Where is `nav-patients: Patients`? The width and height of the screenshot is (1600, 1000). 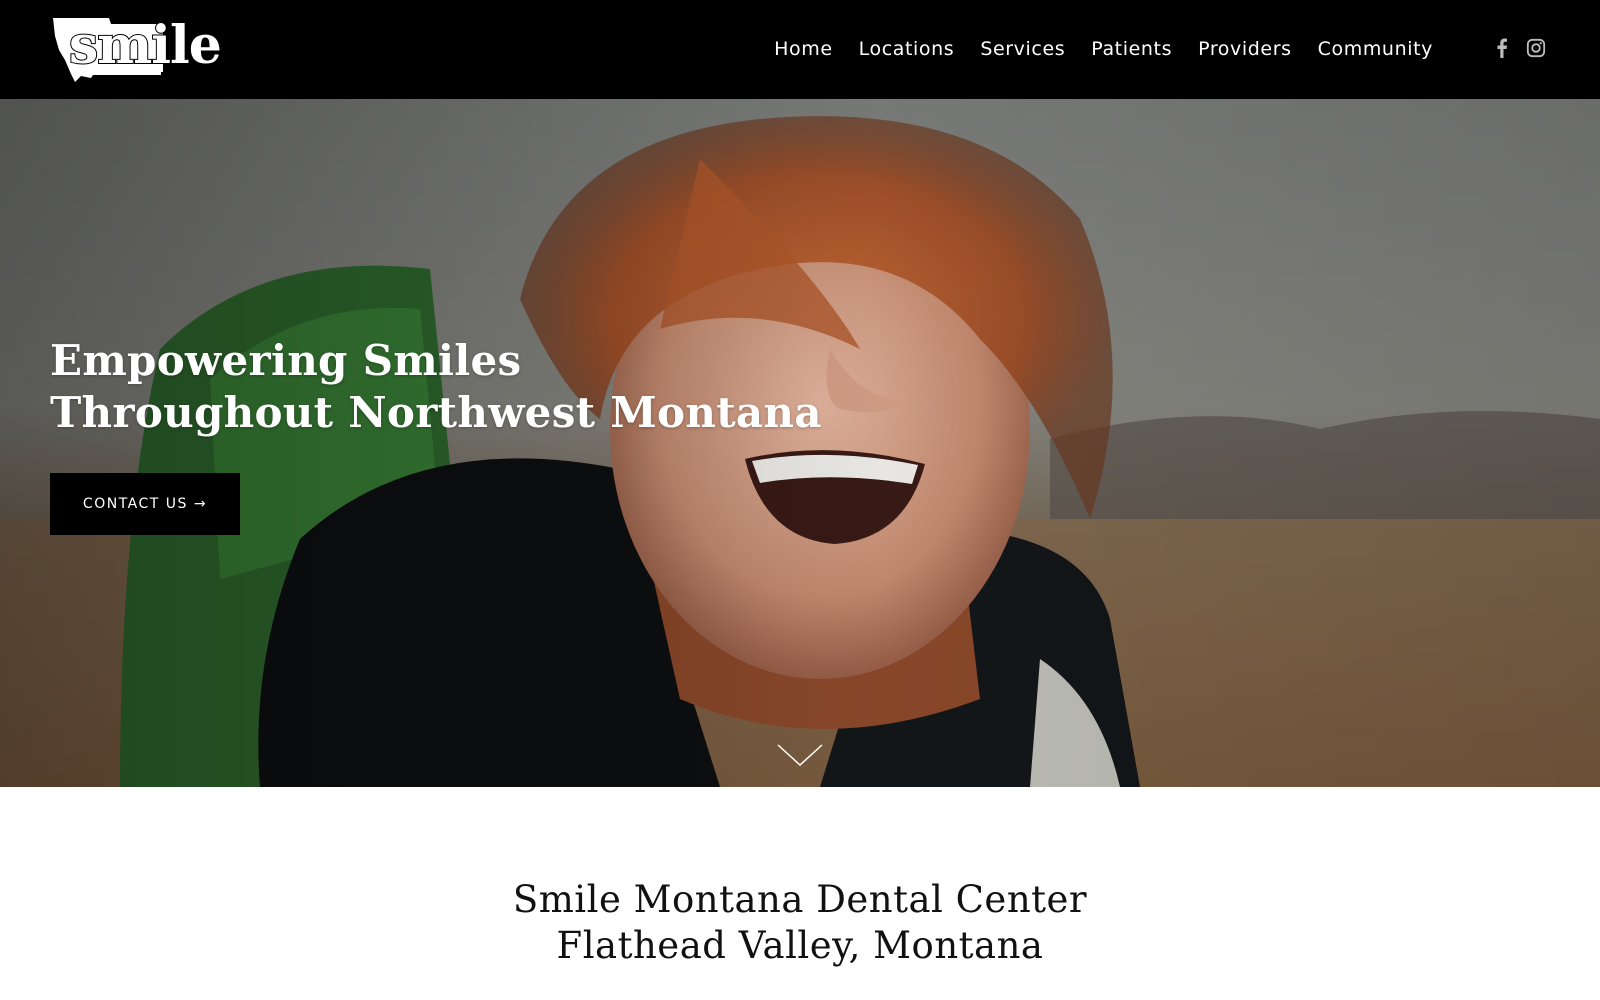
nav-patients: Patients is located at coordinates (1131, 49).